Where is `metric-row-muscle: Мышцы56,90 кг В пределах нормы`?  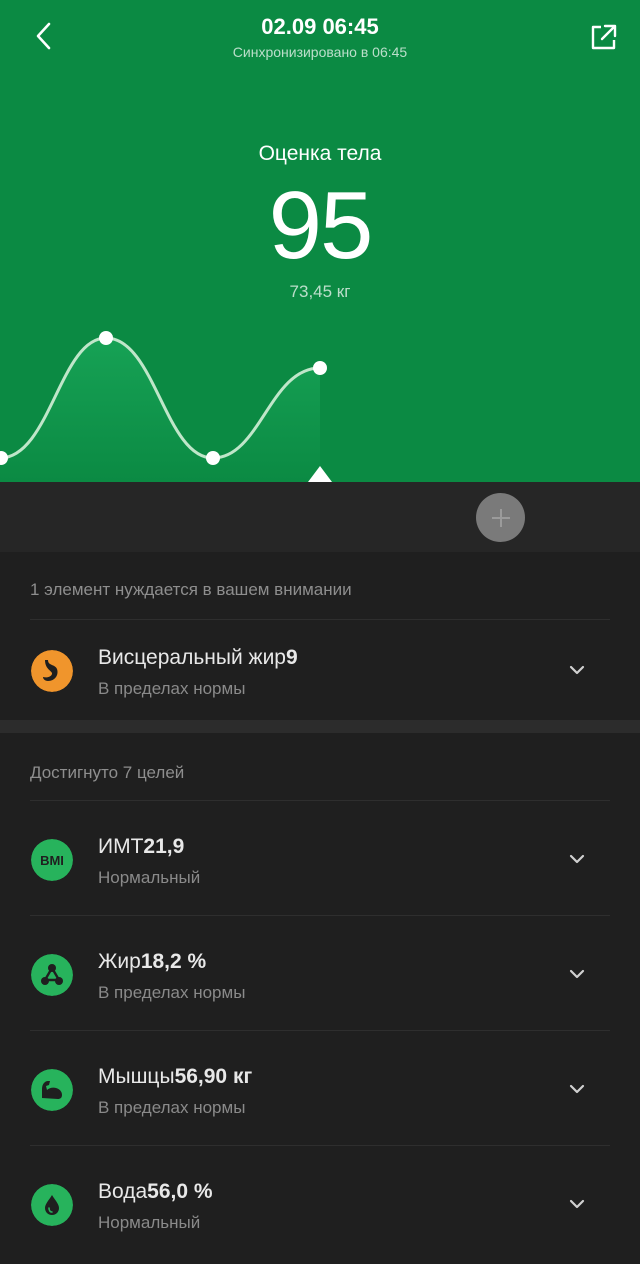 metric-row-muscle: Мышцы56,90 кг В пределах нормы is located at coordinates (320, 1088).